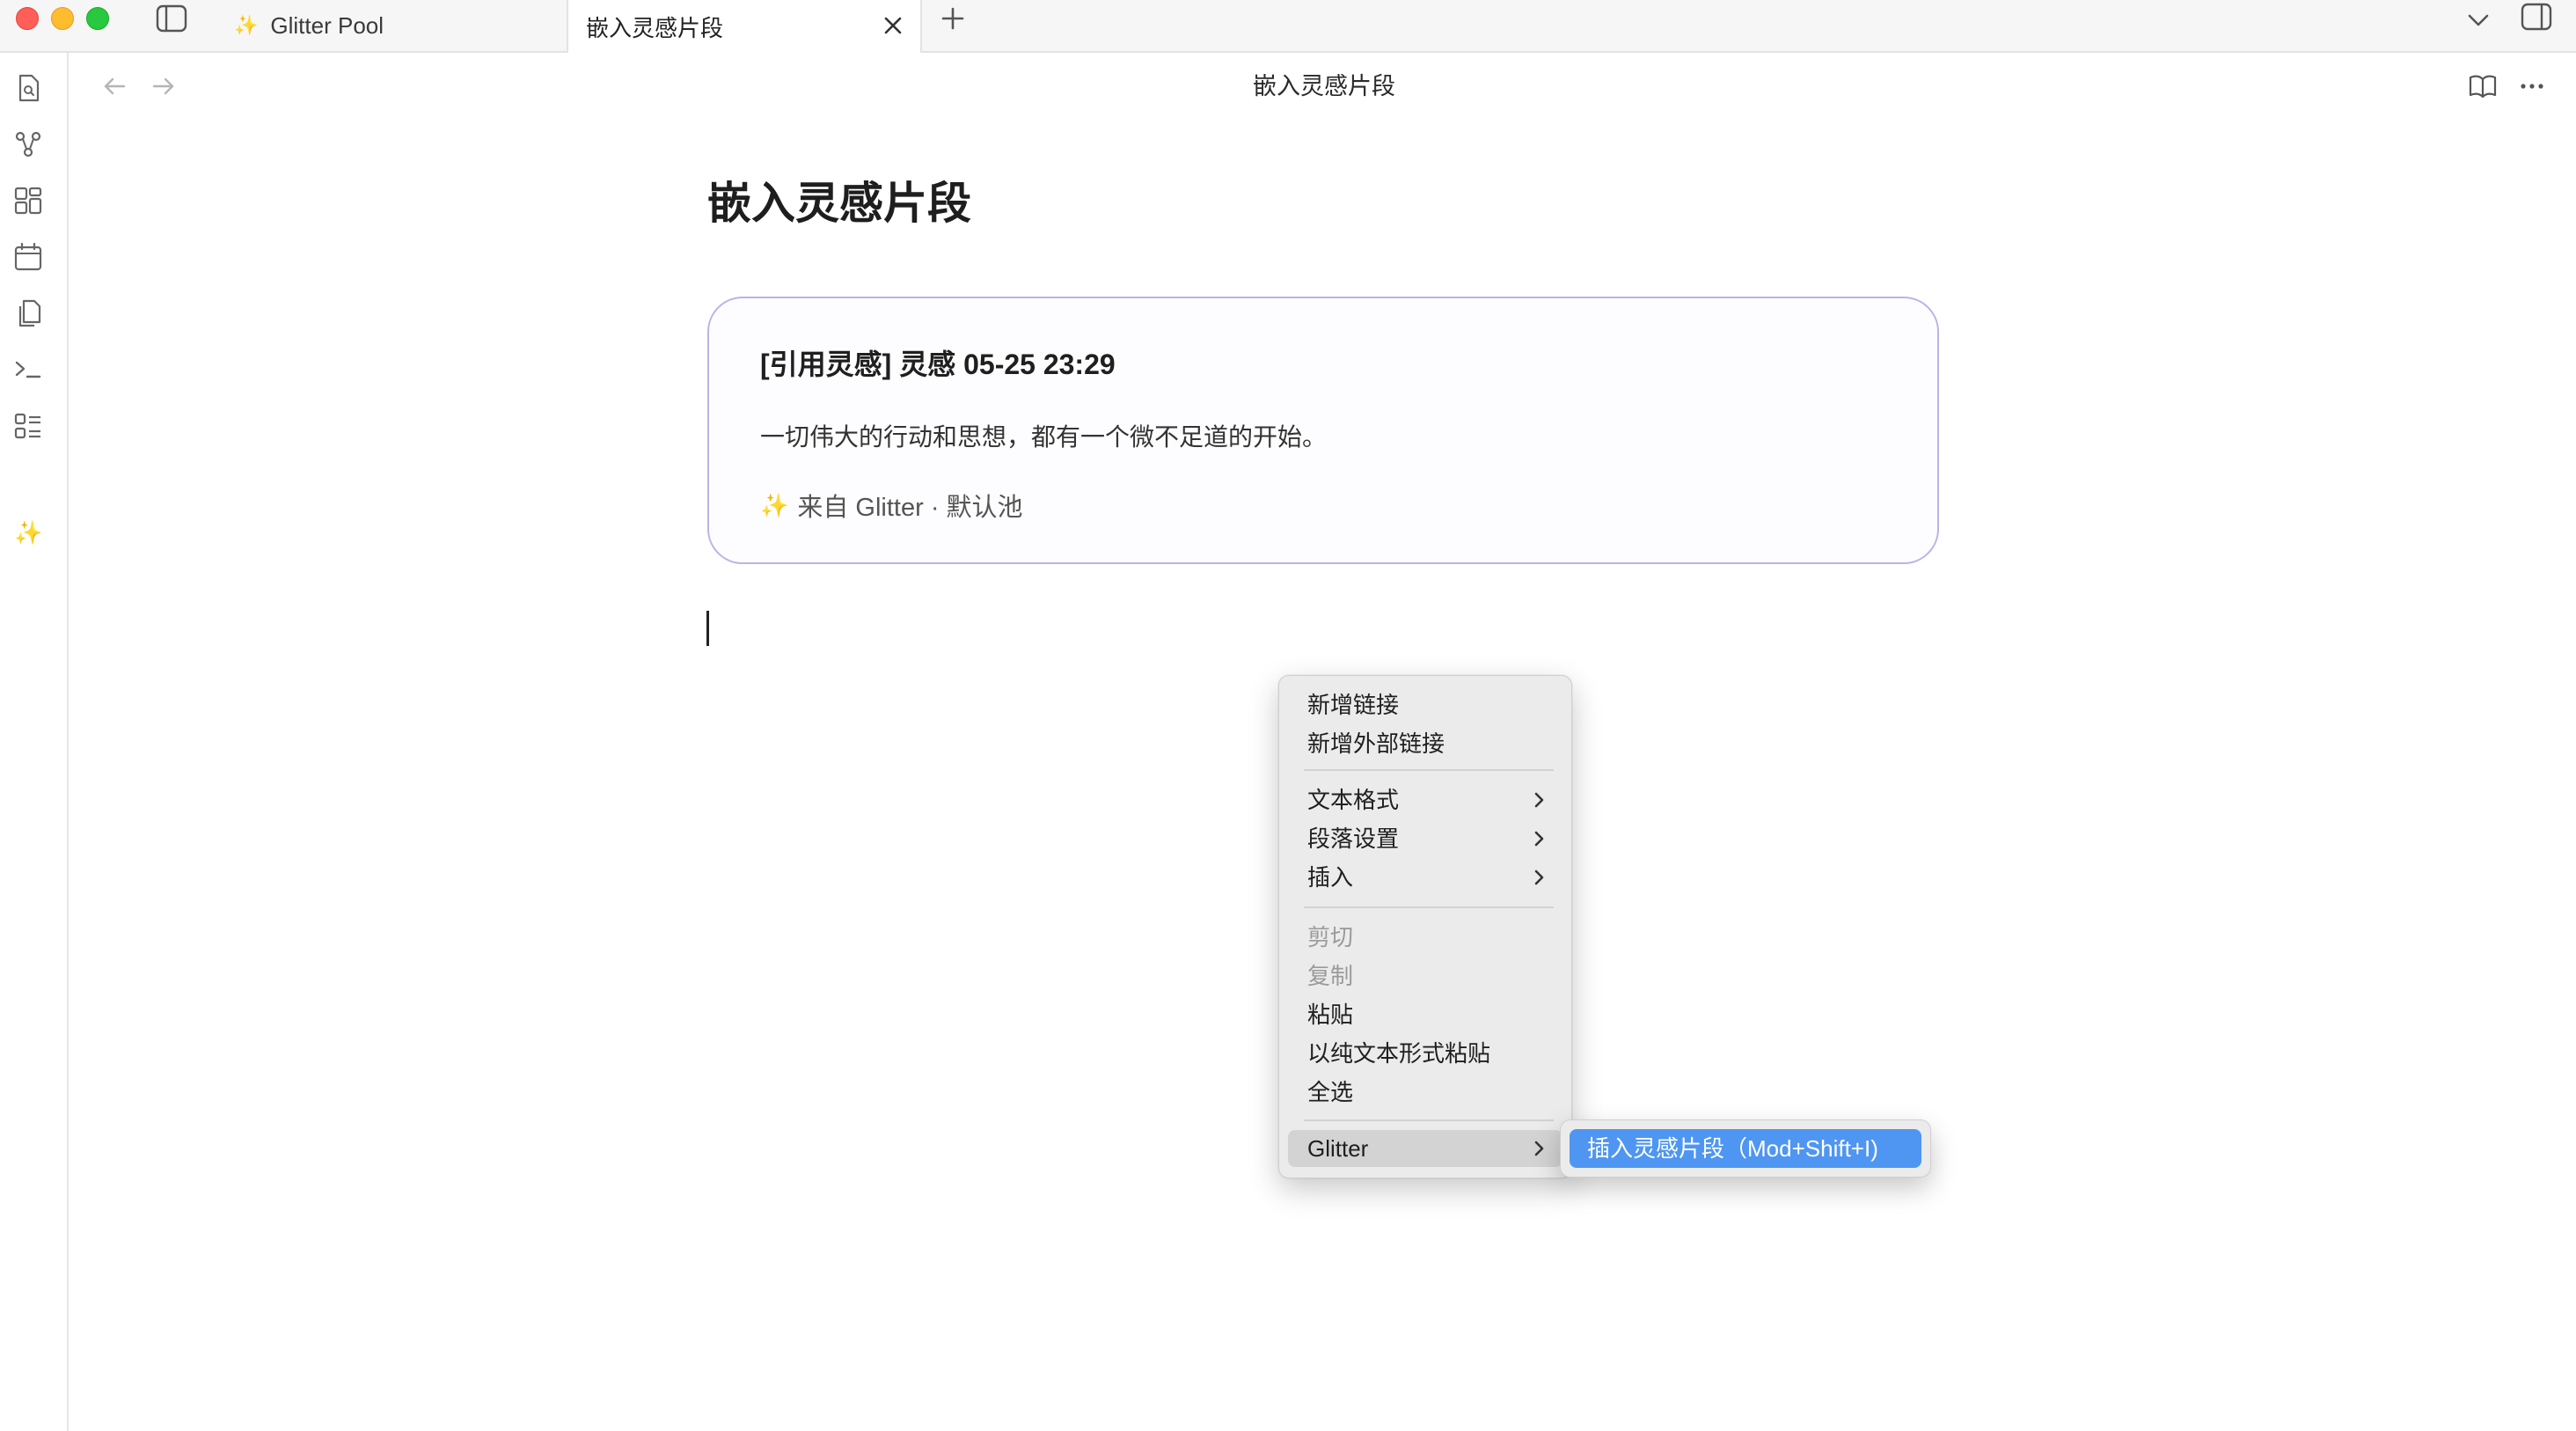 The image size is (2576, 1431). I want to click on right-sidebar-toggle-icon, so click(2536, 17).